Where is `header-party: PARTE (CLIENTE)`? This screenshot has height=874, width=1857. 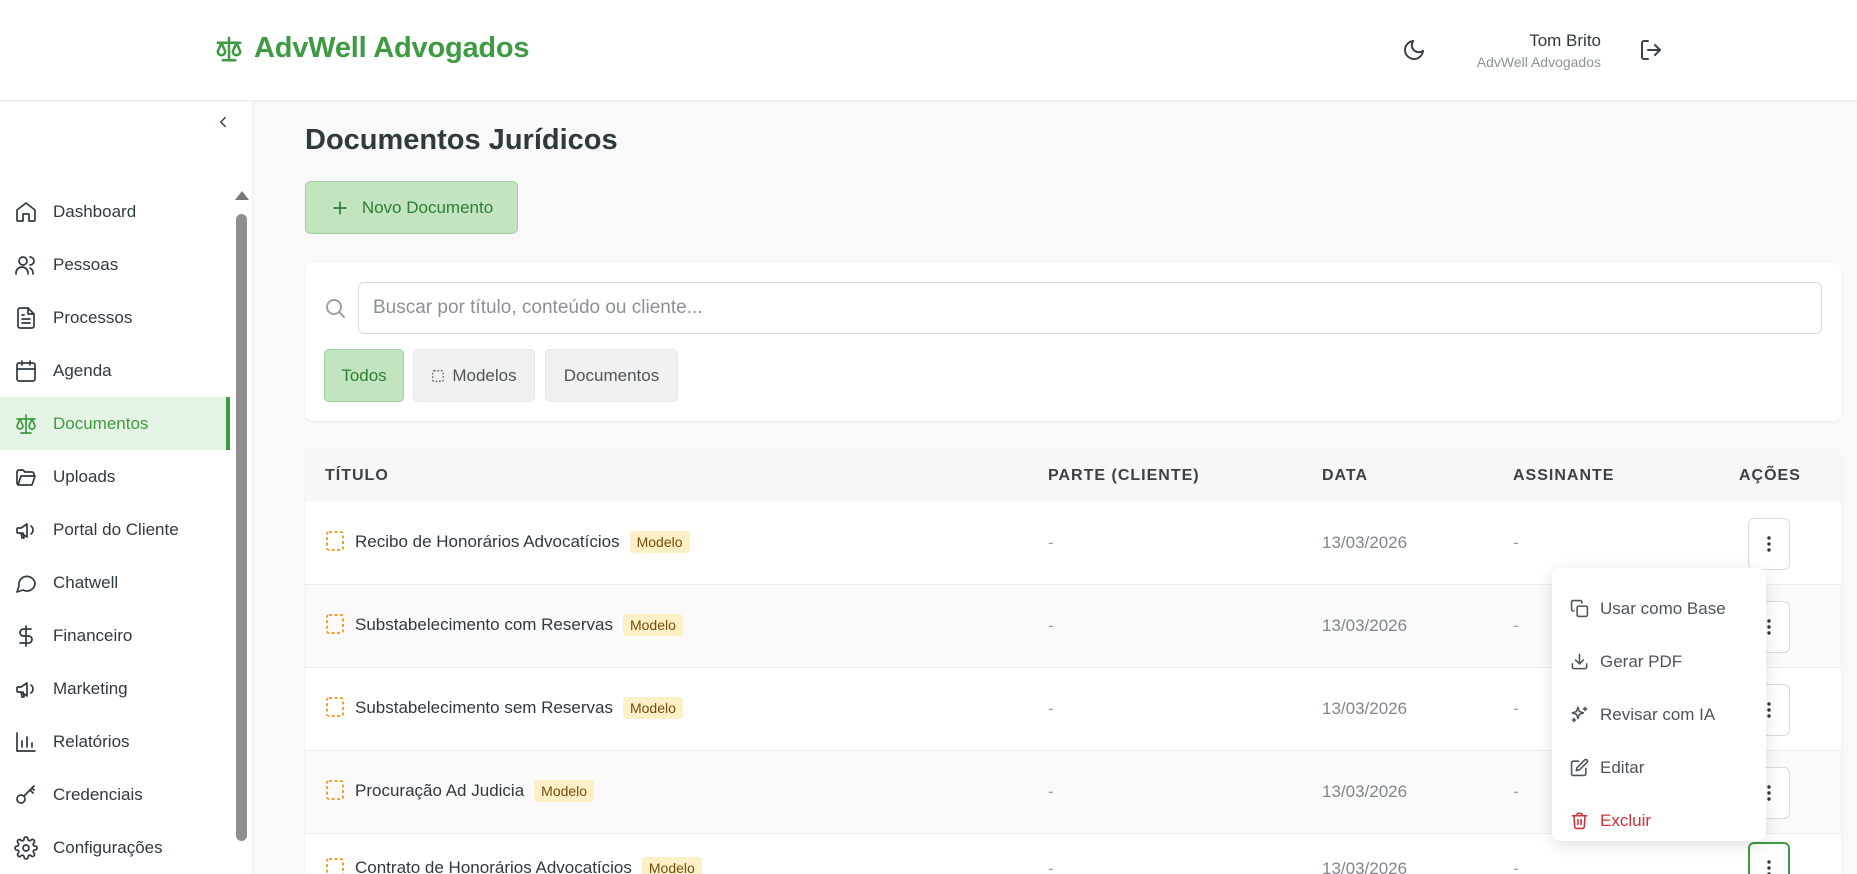 header-party: PARTE (CLIENTE) is located at coordinates (1124, 475).